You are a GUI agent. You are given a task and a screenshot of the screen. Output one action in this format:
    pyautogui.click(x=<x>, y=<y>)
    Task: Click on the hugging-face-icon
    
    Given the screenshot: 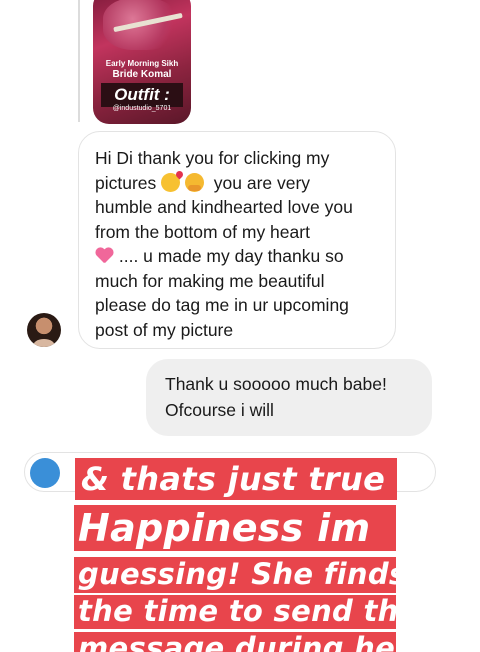 What is the action you would take?
    pyautogui.click(x=195, y=182)
    